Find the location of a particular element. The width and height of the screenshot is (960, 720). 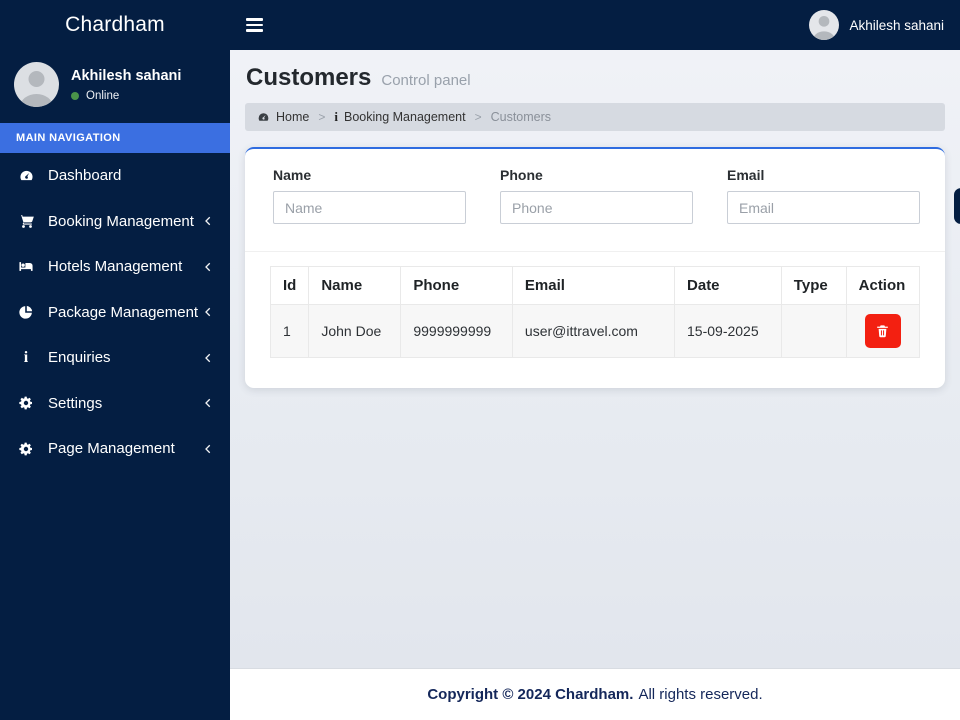

trash-icon is located at coordinates (883, 331).